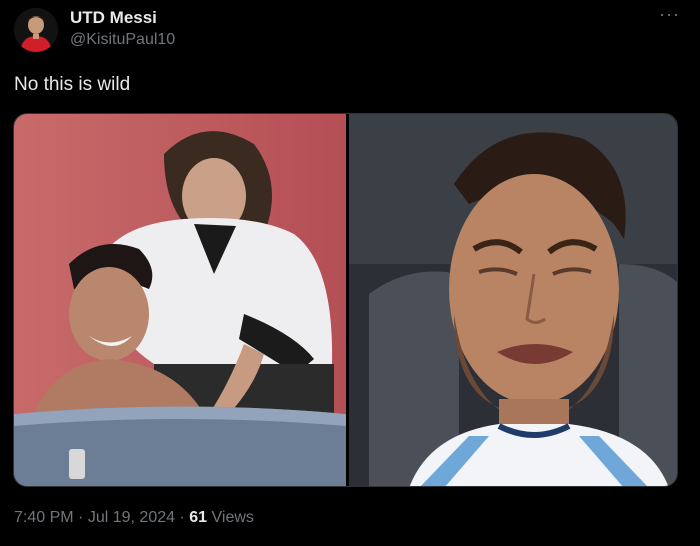  Describe the element at coordinates (232, 517) in the screenshot. I see `views-label: Views` at that location.